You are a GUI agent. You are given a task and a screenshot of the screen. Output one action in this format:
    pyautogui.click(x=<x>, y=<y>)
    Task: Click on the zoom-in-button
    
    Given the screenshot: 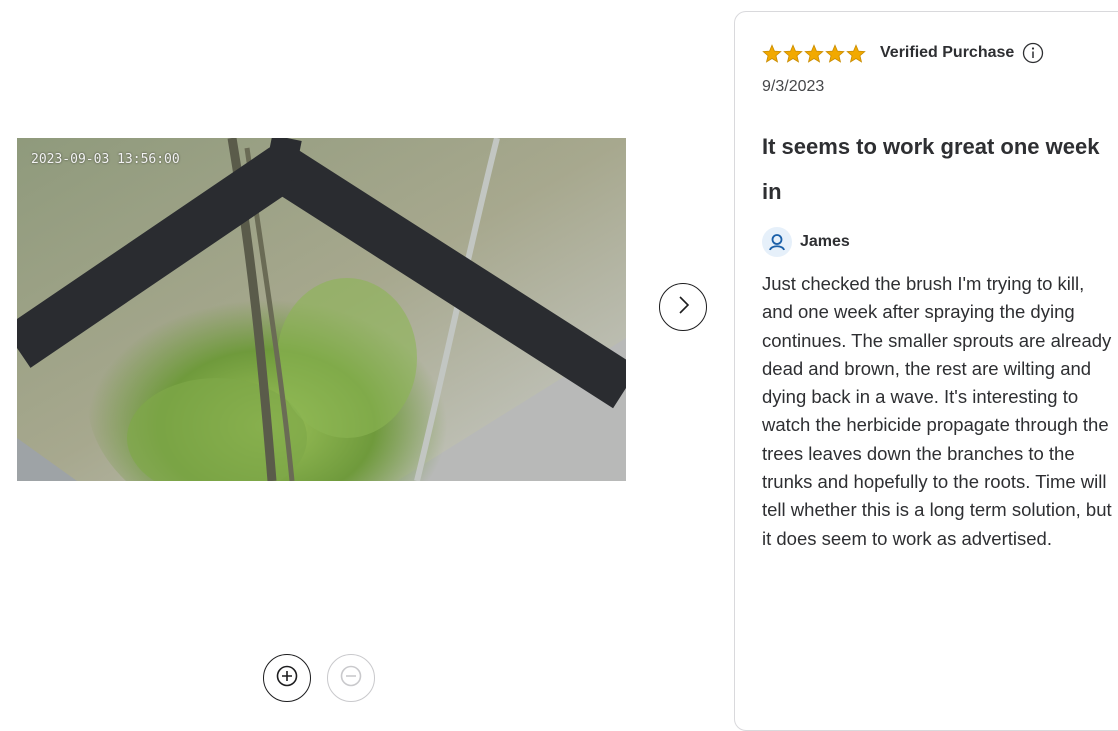 What is the action you would take?
    pyautogui.click(x=287, y=678)
    